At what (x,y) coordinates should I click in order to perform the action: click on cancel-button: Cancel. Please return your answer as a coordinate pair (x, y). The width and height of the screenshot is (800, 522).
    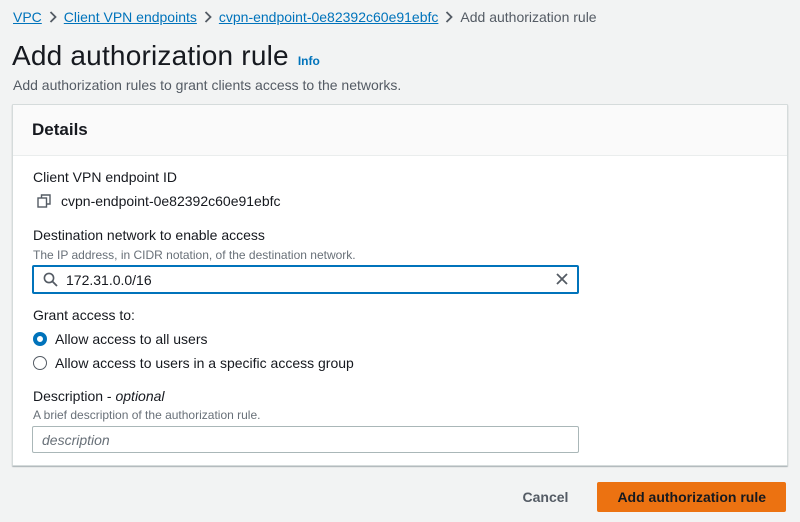
    Looking at the image, I should click on (546, 497).